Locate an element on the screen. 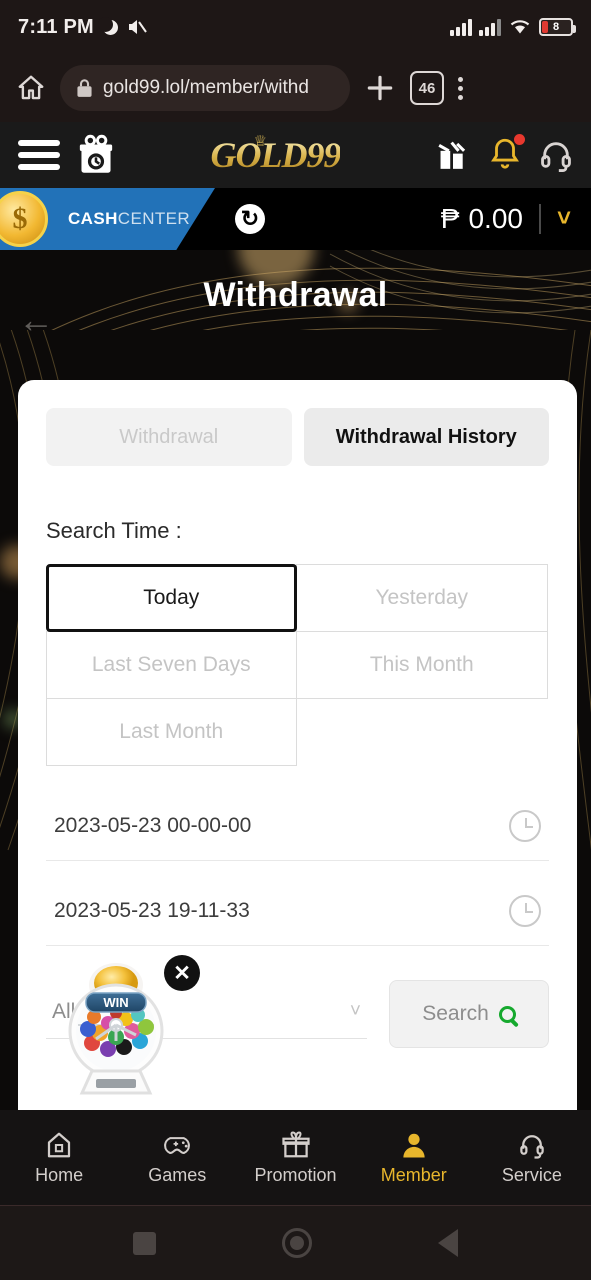 The image size is (591, 1280). browser-toolbar: gold99.lol/member/withd 46 is located at coordinates (295, 88).